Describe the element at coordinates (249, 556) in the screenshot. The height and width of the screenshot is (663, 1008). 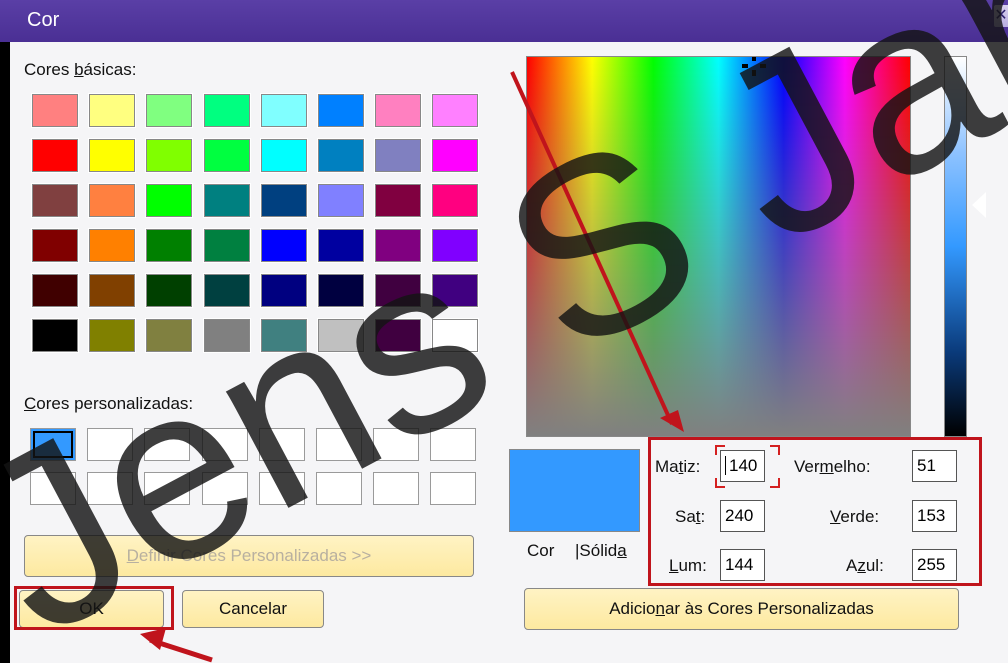
I see `define-custom-colors-button: Definir Cores Personalizadas >>` at that location.